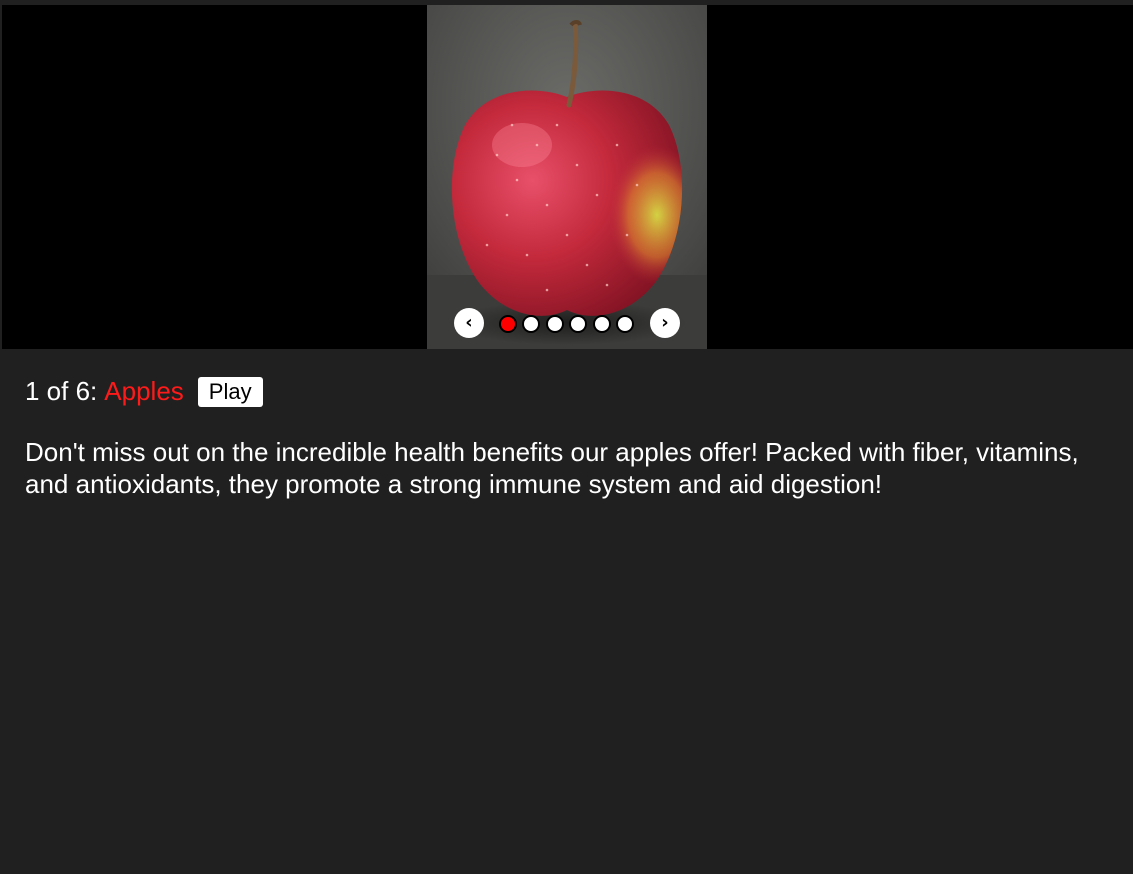 The image size is (1133, 874). Describe the element at coordinates (230, 391) in the screenshot. I see `play-button: Play` at that location.